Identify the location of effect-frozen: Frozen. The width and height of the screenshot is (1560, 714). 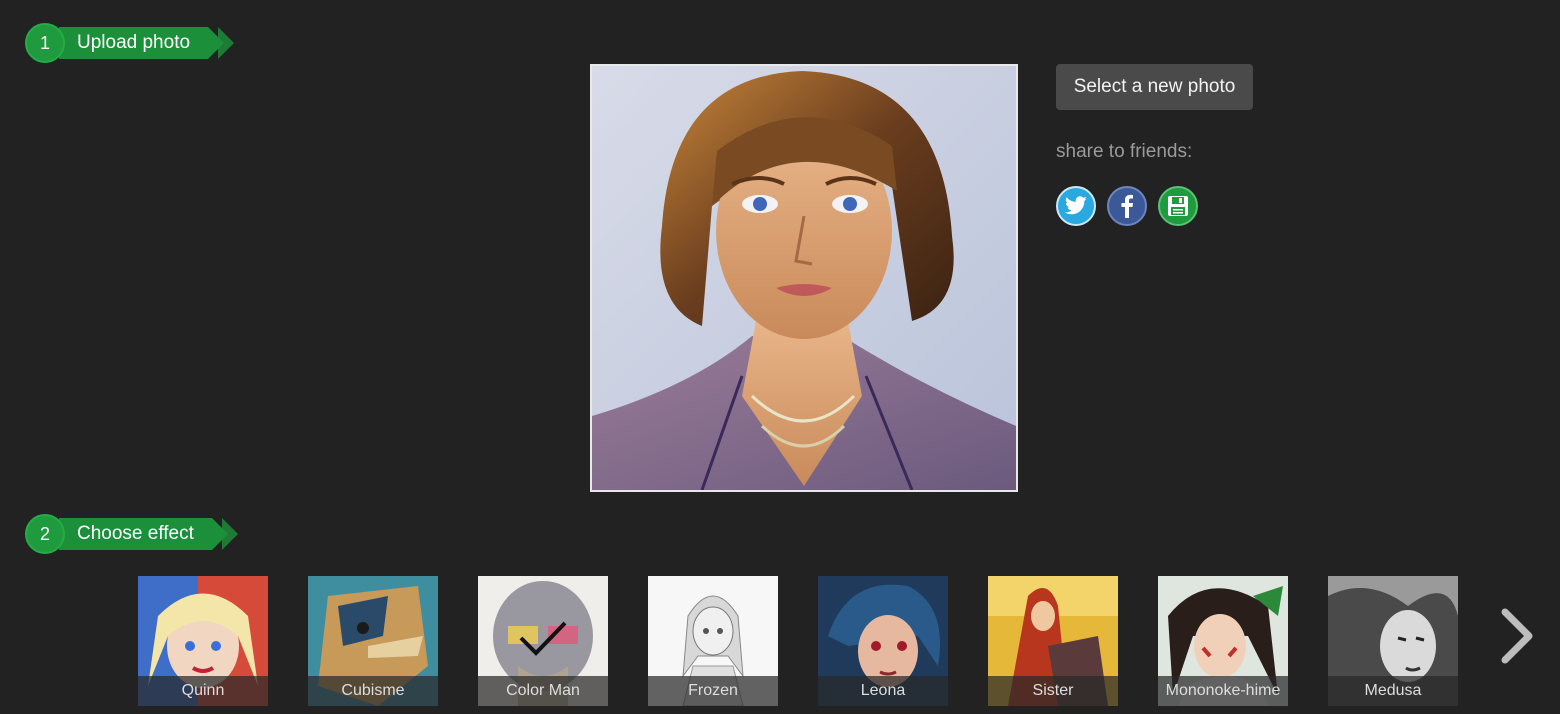
(713, 641).